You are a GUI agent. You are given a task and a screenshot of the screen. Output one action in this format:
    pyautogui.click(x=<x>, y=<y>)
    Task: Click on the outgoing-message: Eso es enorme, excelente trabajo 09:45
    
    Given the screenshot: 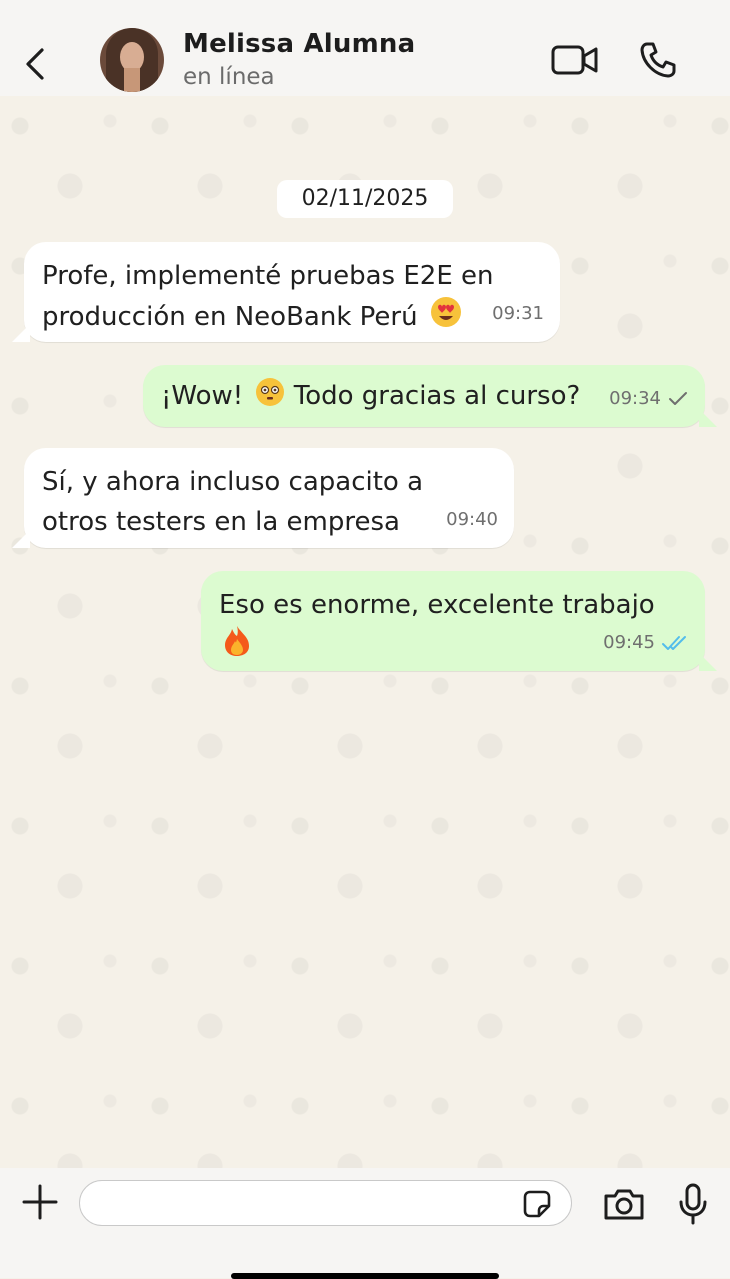 What is the action you would take?
    pyautogui.click(x=459, y=621)
    